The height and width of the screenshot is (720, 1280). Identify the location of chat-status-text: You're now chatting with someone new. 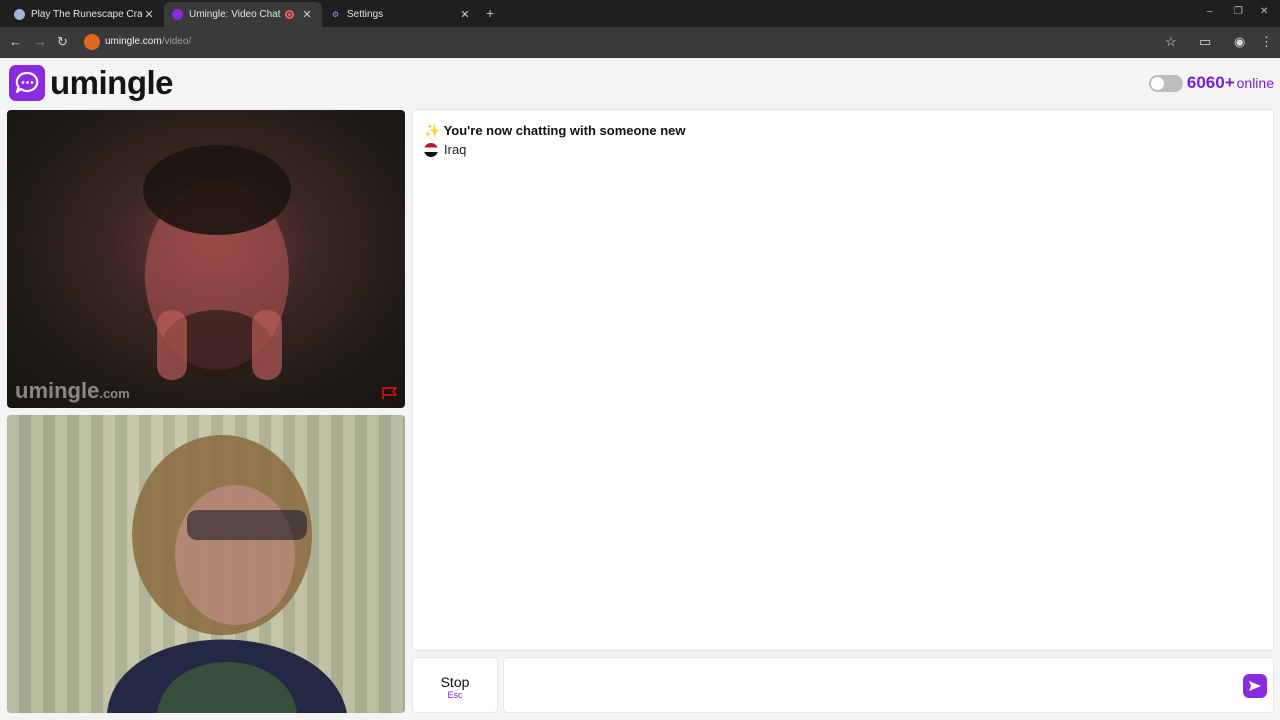
(564, 130).